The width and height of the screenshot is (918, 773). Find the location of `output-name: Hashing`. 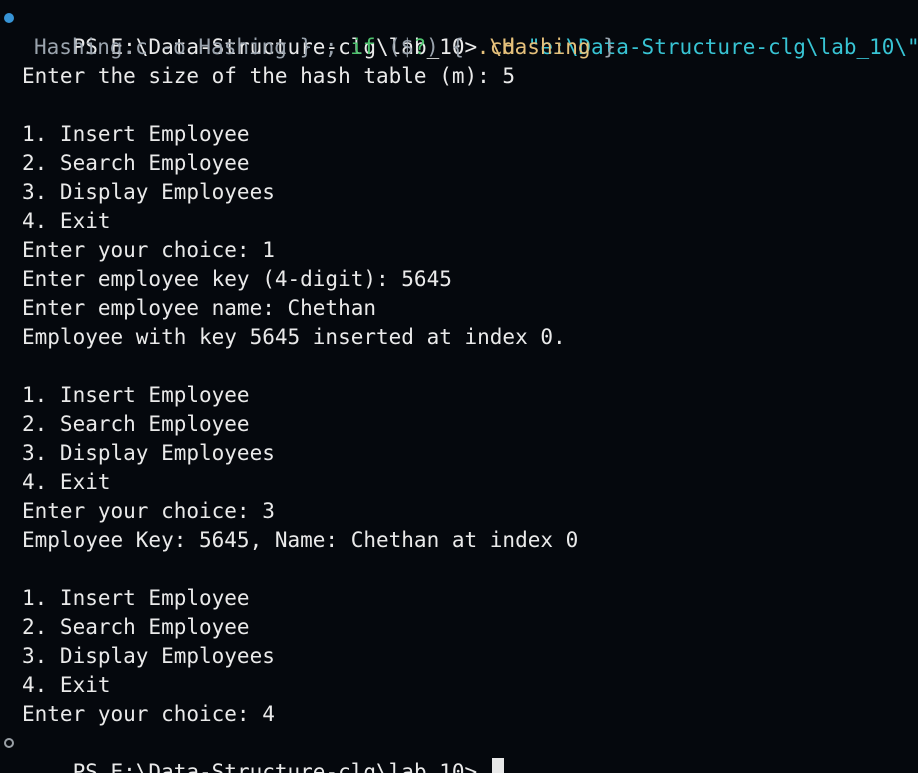

output-name: Hashing is located at coordinates (242, 47).